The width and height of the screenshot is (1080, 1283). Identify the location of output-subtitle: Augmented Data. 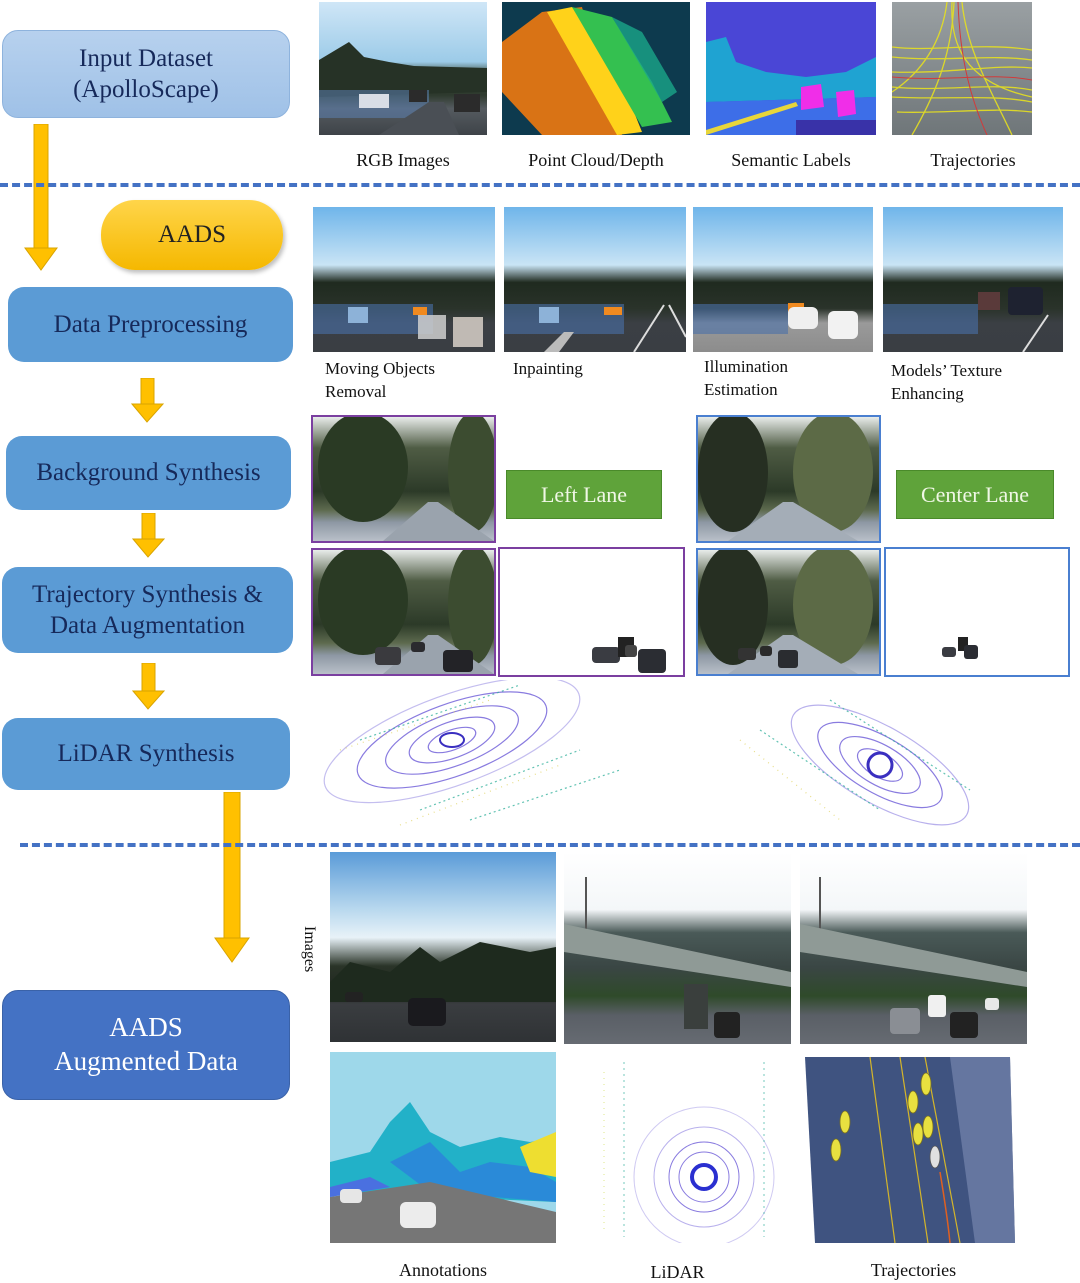
(146, 1061).